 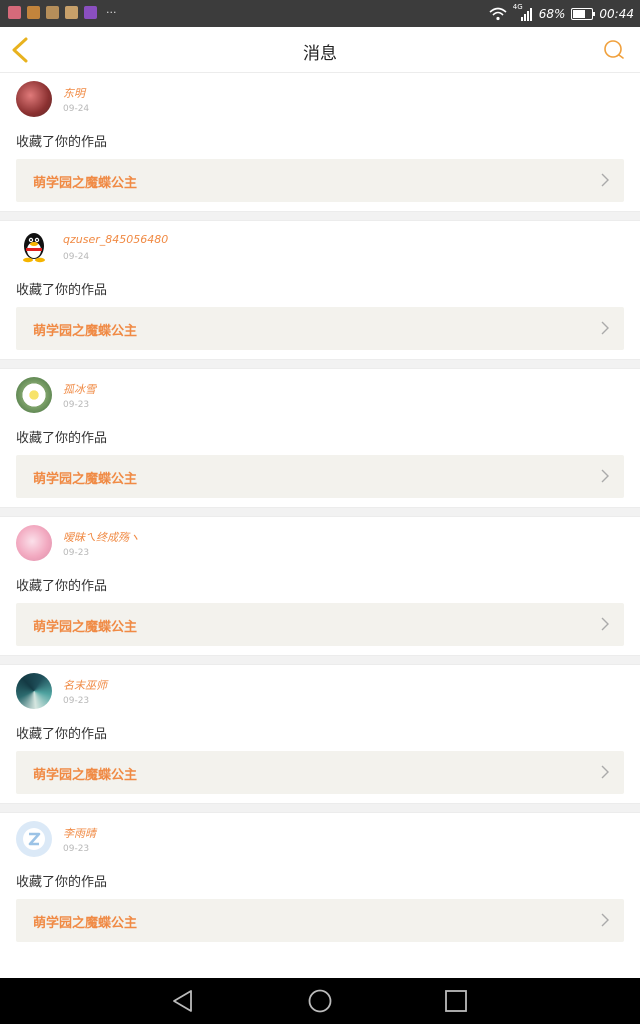 What do you see at coordinates (614, 50) in the screenshot?
I see `search-icon` at bounding box center [614, 50].